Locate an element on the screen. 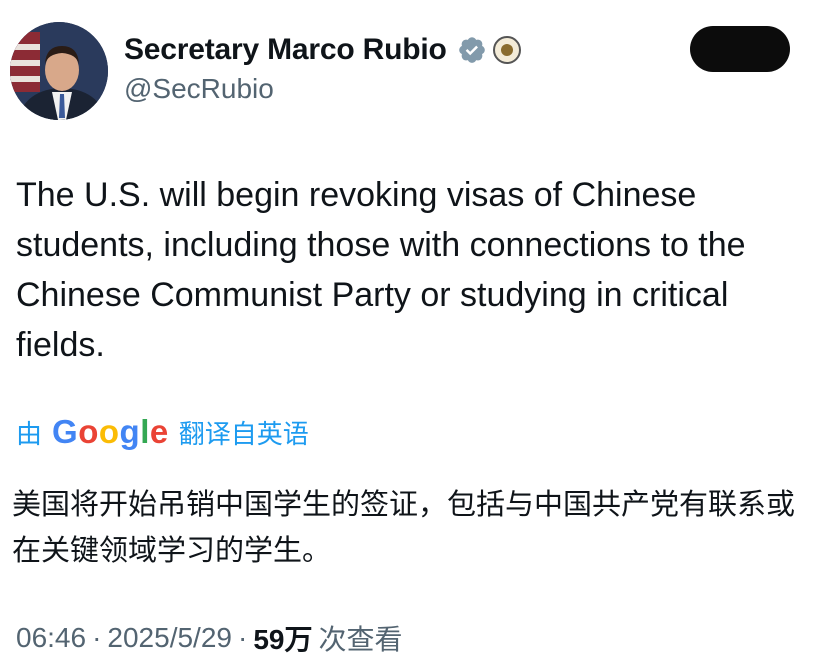 This screenshot has width=820, height=670. state-department-seal-icon is located at coordinates (506, 50).